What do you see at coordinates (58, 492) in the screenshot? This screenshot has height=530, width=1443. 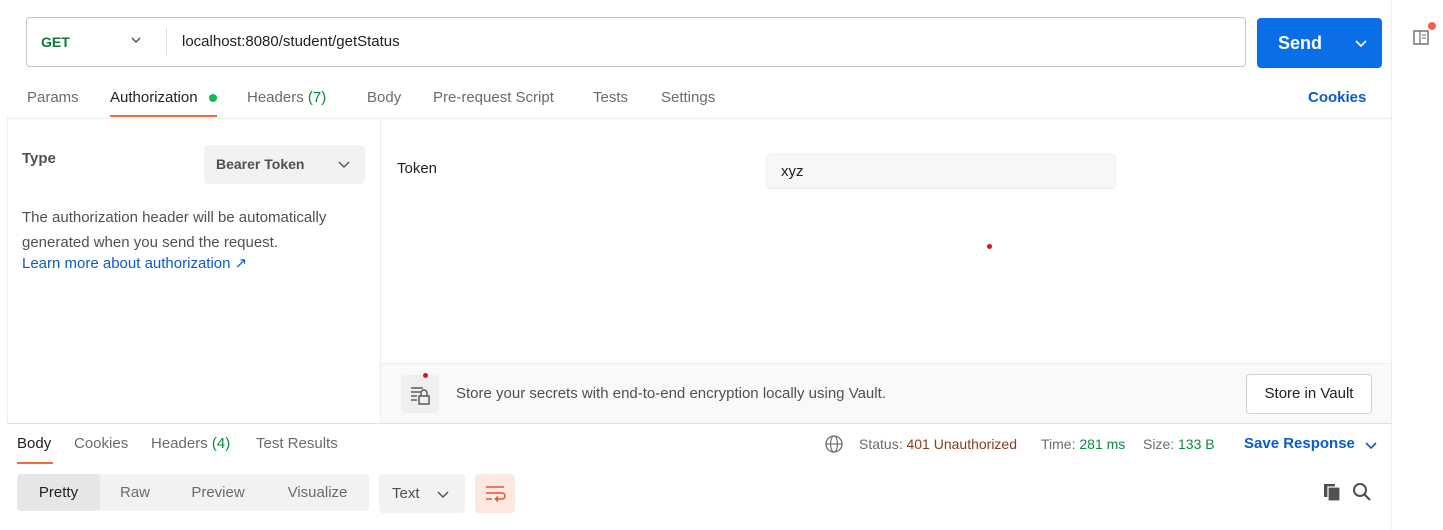 I see `view-mode-pretty: Pretty` at bounding box center [58, 492].